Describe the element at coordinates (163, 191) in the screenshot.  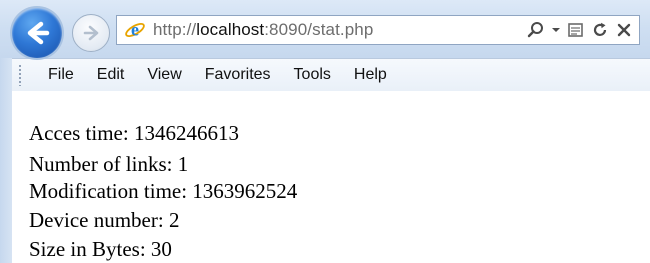
I see `stat-modification-time: Modification time: 1363962524` at that location.